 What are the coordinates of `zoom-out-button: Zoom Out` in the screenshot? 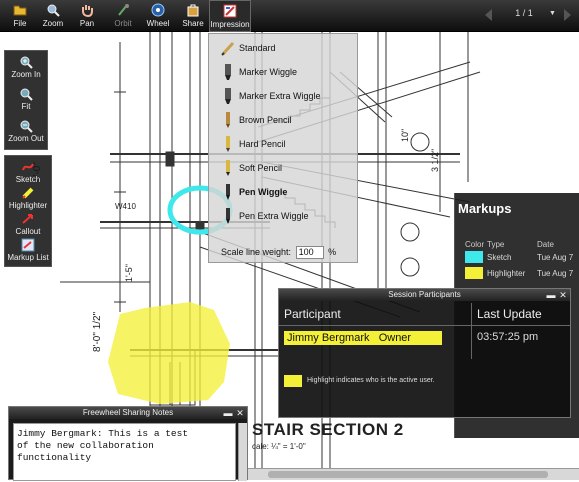 It's located at (26, 131).